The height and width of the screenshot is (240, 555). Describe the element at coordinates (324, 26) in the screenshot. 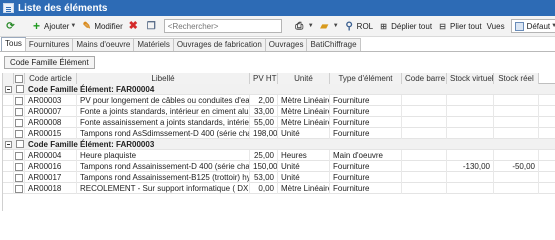

I see `folder-icon: ▰` at that location.